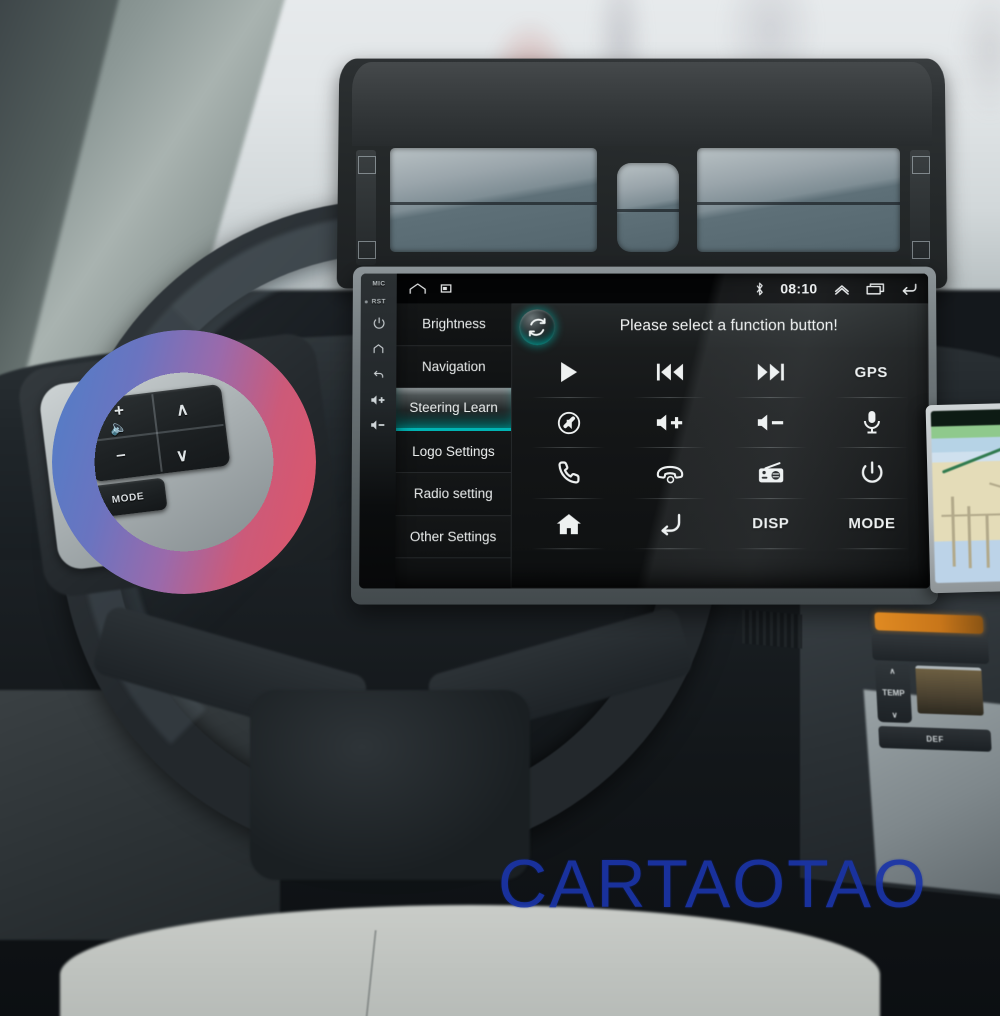 This screenshot has width=1000, height=1016. What do you see at coordinates (642, 104) in the screenshot?
I see `dash-fascia-top-lip` at bounding box center [642, 104].